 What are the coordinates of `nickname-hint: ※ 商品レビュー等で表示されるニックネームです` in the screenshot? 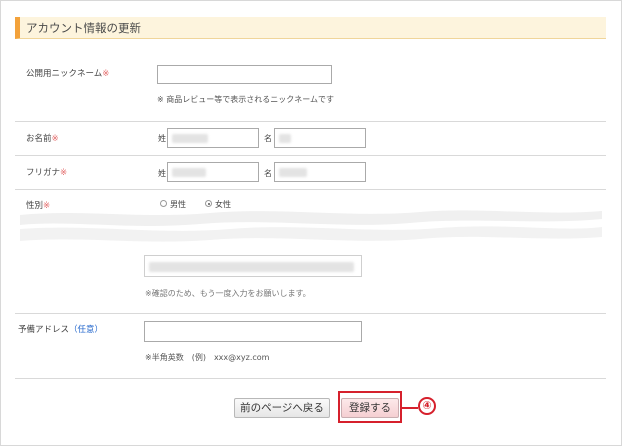 It's located at (246, 99).